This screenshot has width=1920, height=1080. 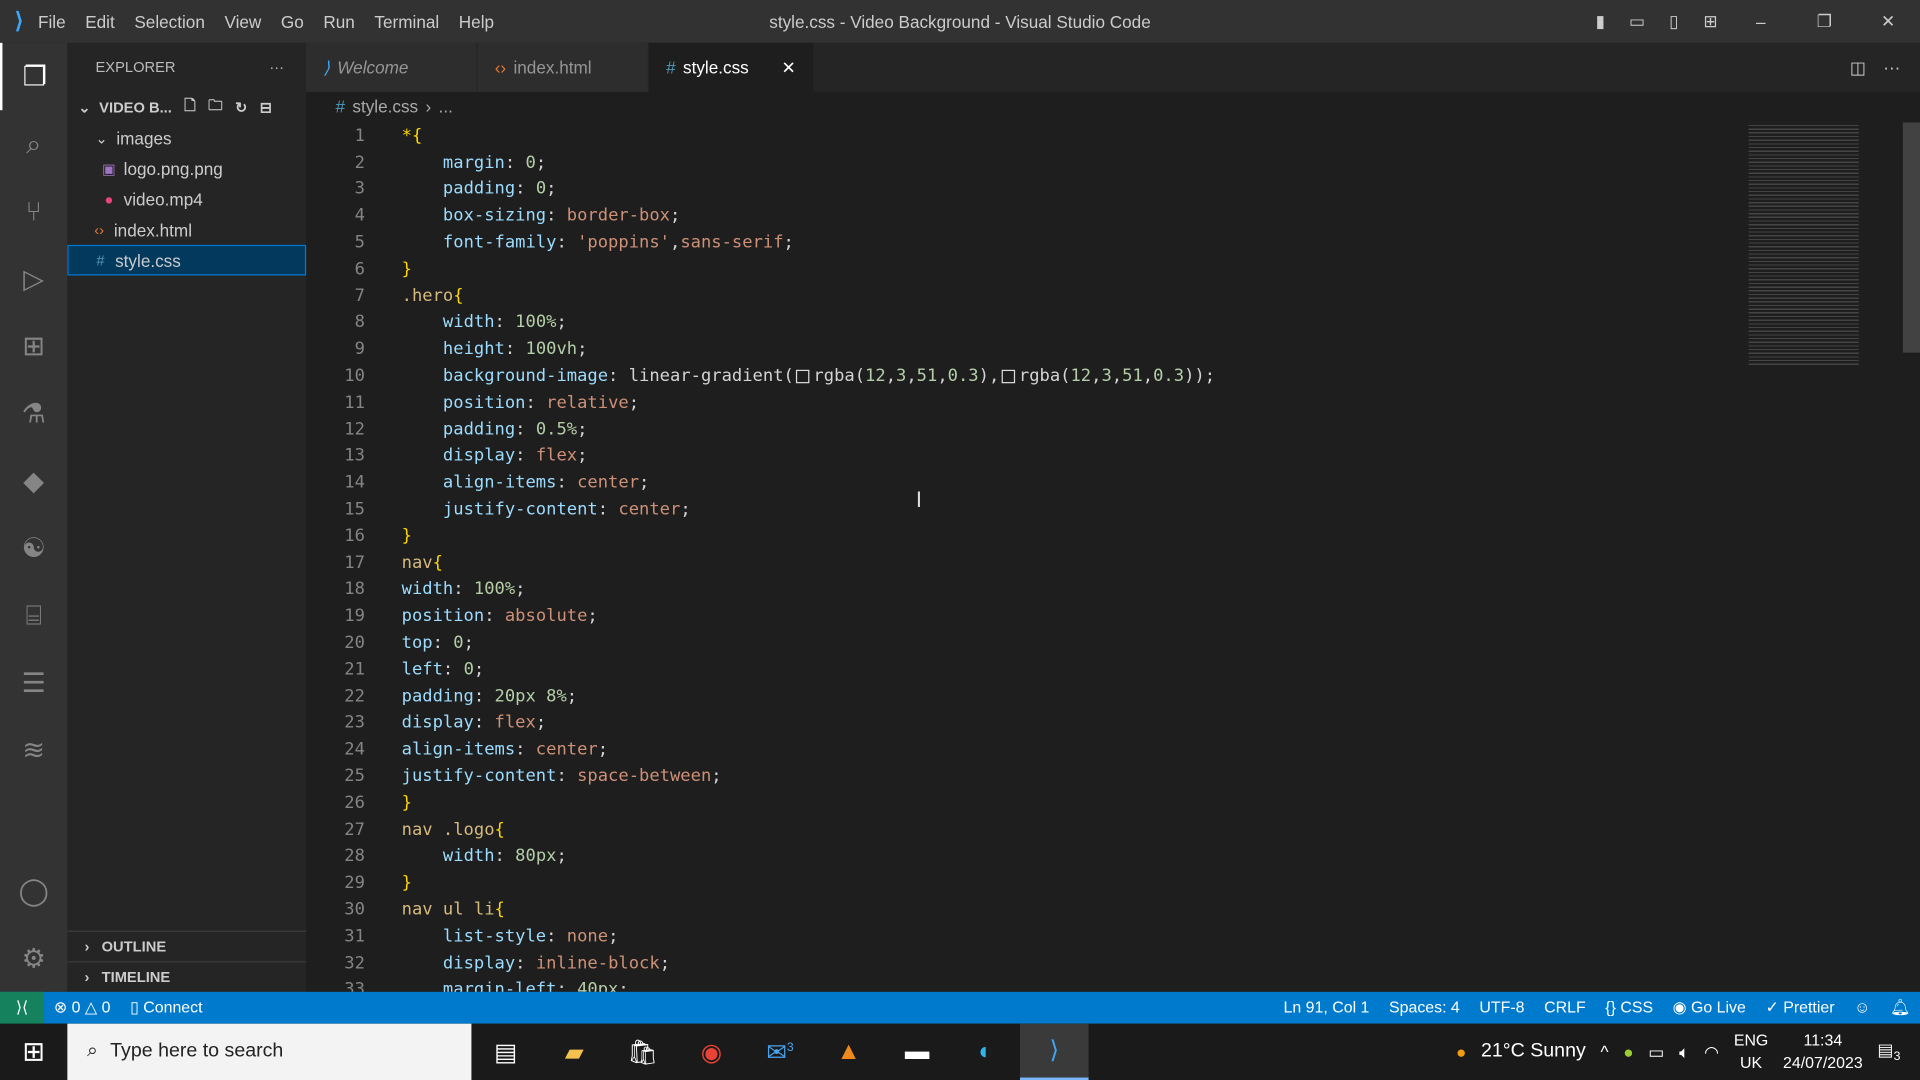 What do you see at coordinates (1684, 1051) in the screenshot?
I see `volume-icon: 🔈︎` at bounding box center [1684, 1051].